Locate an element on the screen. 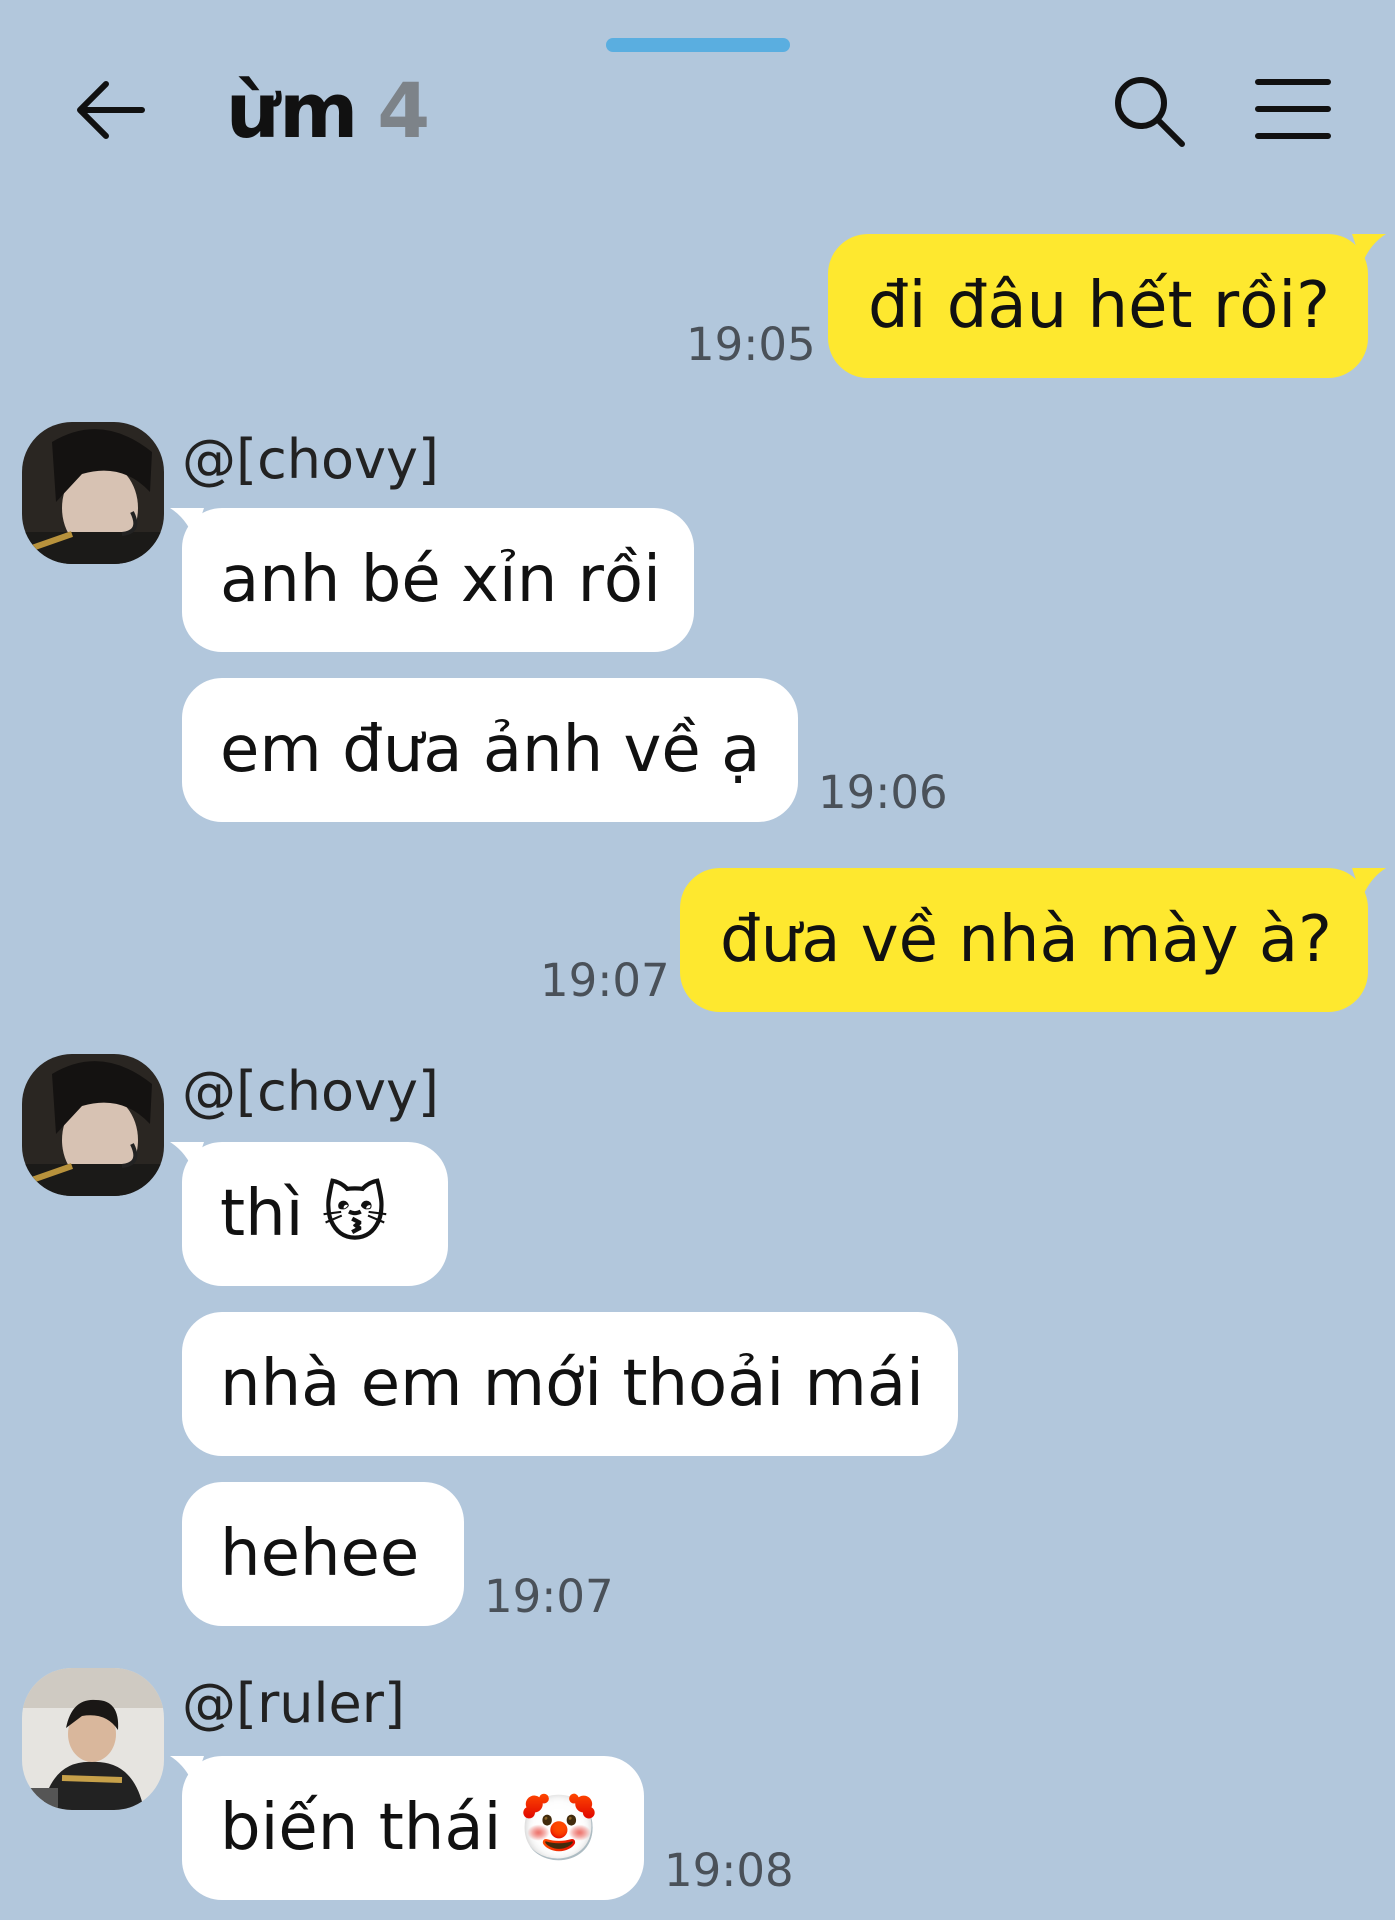 This screenshot has height=1920, width=1395. their-message-bubble: biến thái 🤡 is located at coordinates (413, 1828).